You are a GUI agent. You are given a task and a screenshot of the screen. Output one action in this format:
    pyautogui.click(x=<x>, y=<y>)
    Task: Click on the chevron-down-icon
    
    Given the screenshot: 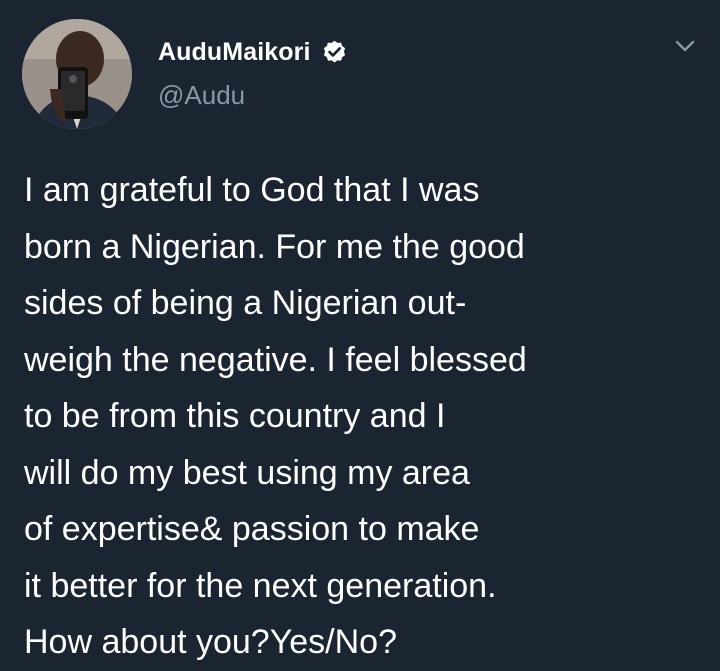 What is the action you would take?
    pyautogui.click(x=685, y=46)
    